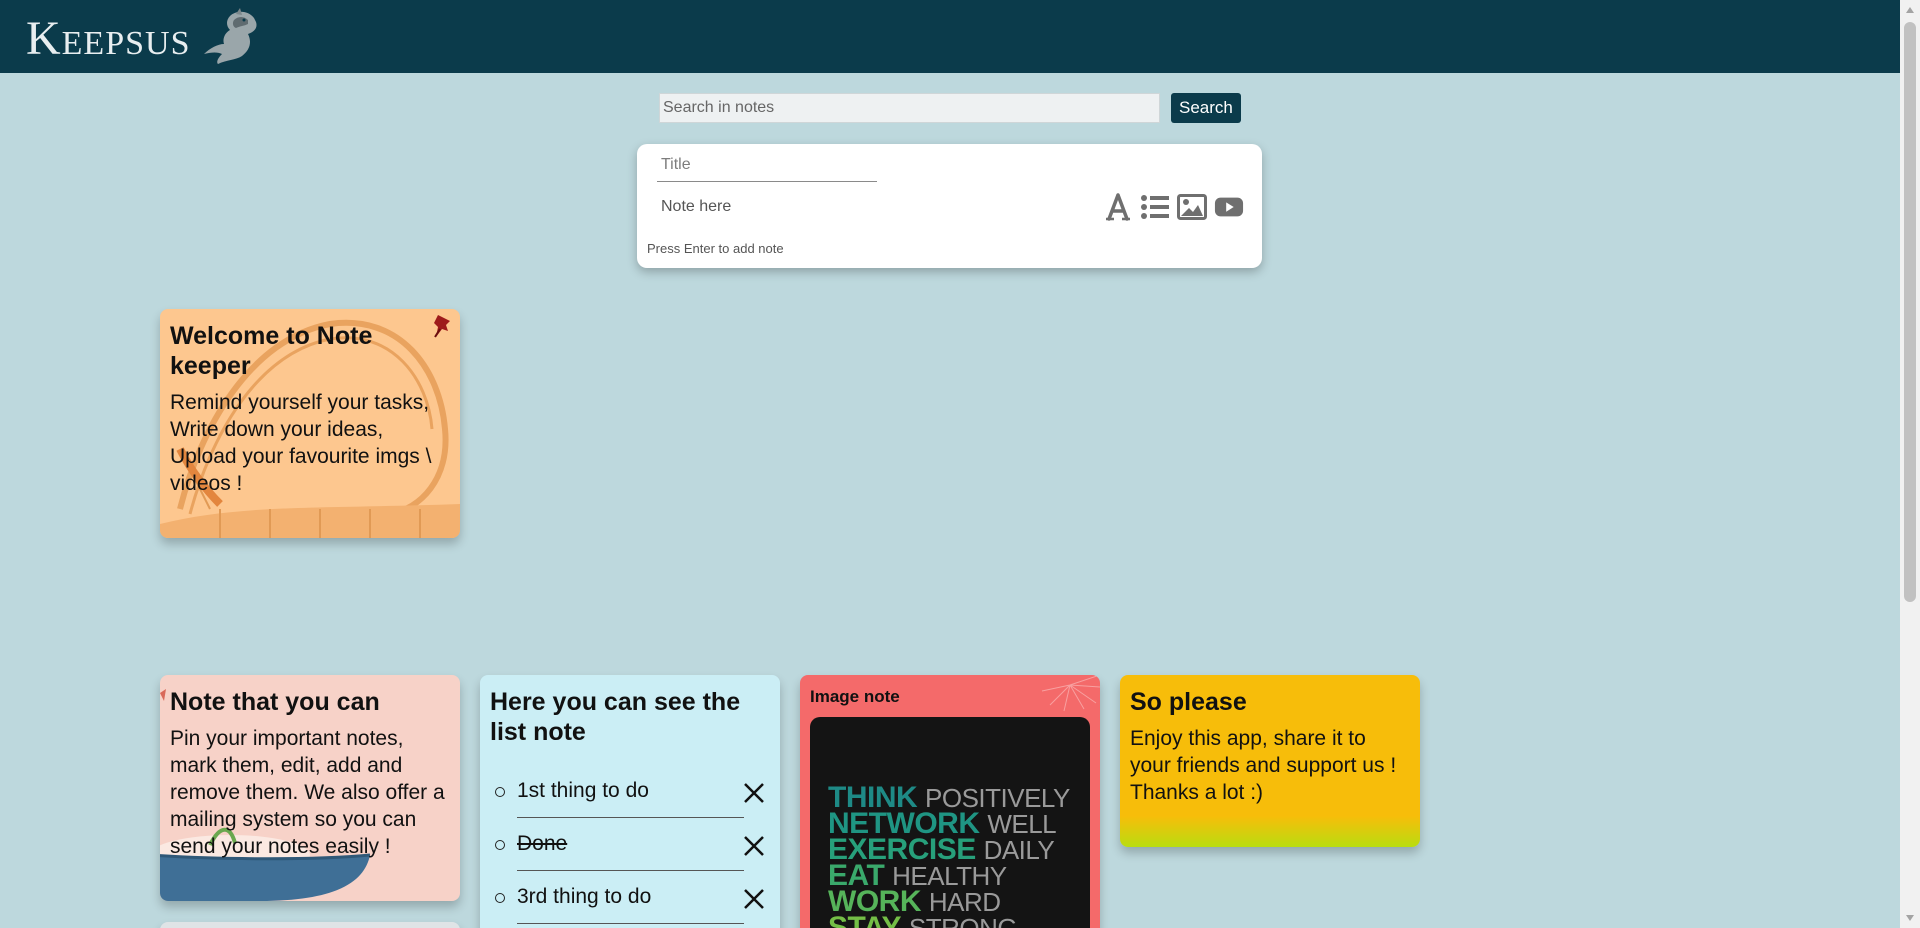 This screenshot has width=1920, height=928. Describe the element at coordinates (542, 844) in the screenshot. I see `list-item-text: Done` at that location.